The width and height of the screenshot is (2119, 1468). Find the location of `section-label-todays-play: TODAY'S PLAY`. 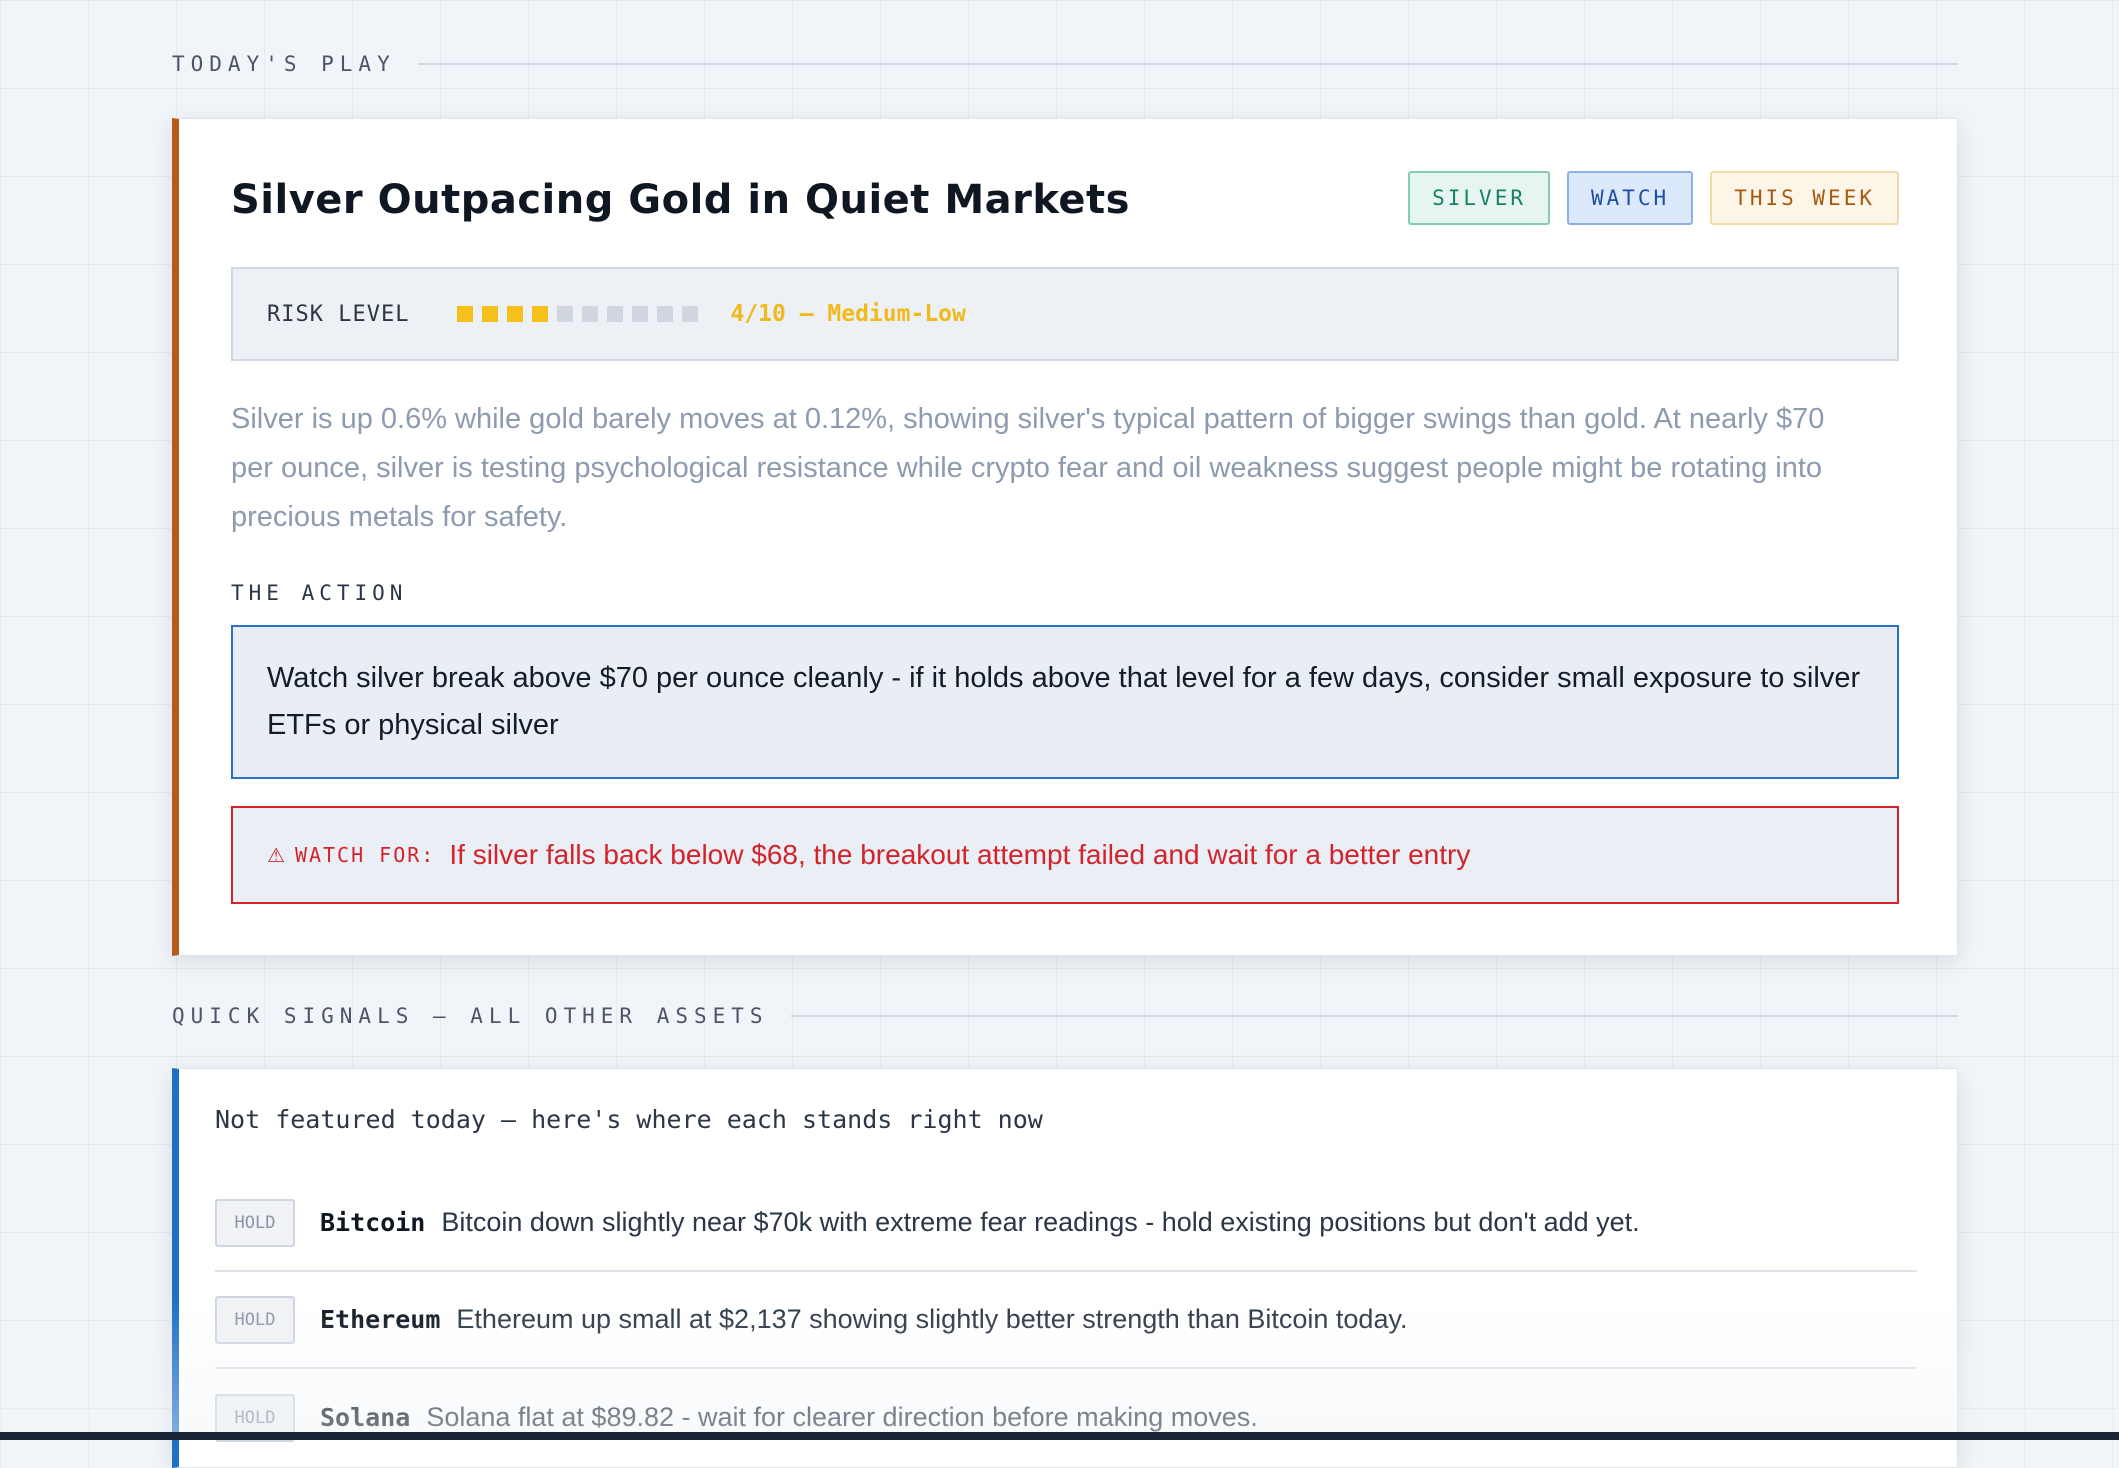

section-label-todays-play: TODAY'S PLAY is located at coordinates (1065, 64).